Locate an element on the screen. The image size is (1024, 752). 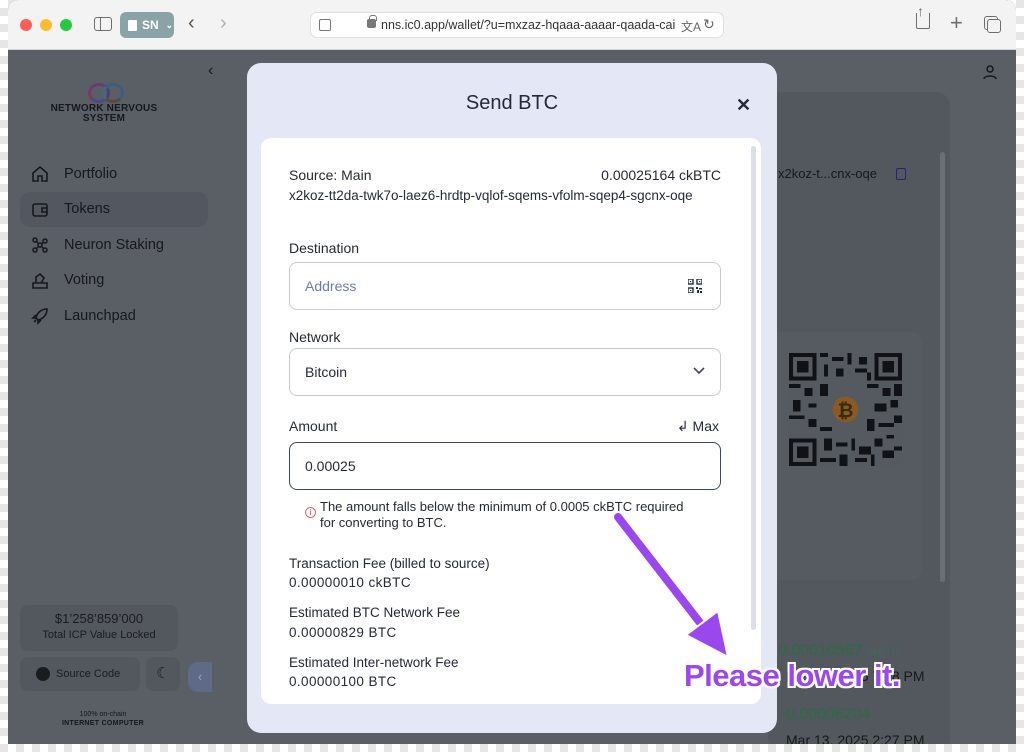
reload-icon: ↻ is located at coordinates (709, 24).